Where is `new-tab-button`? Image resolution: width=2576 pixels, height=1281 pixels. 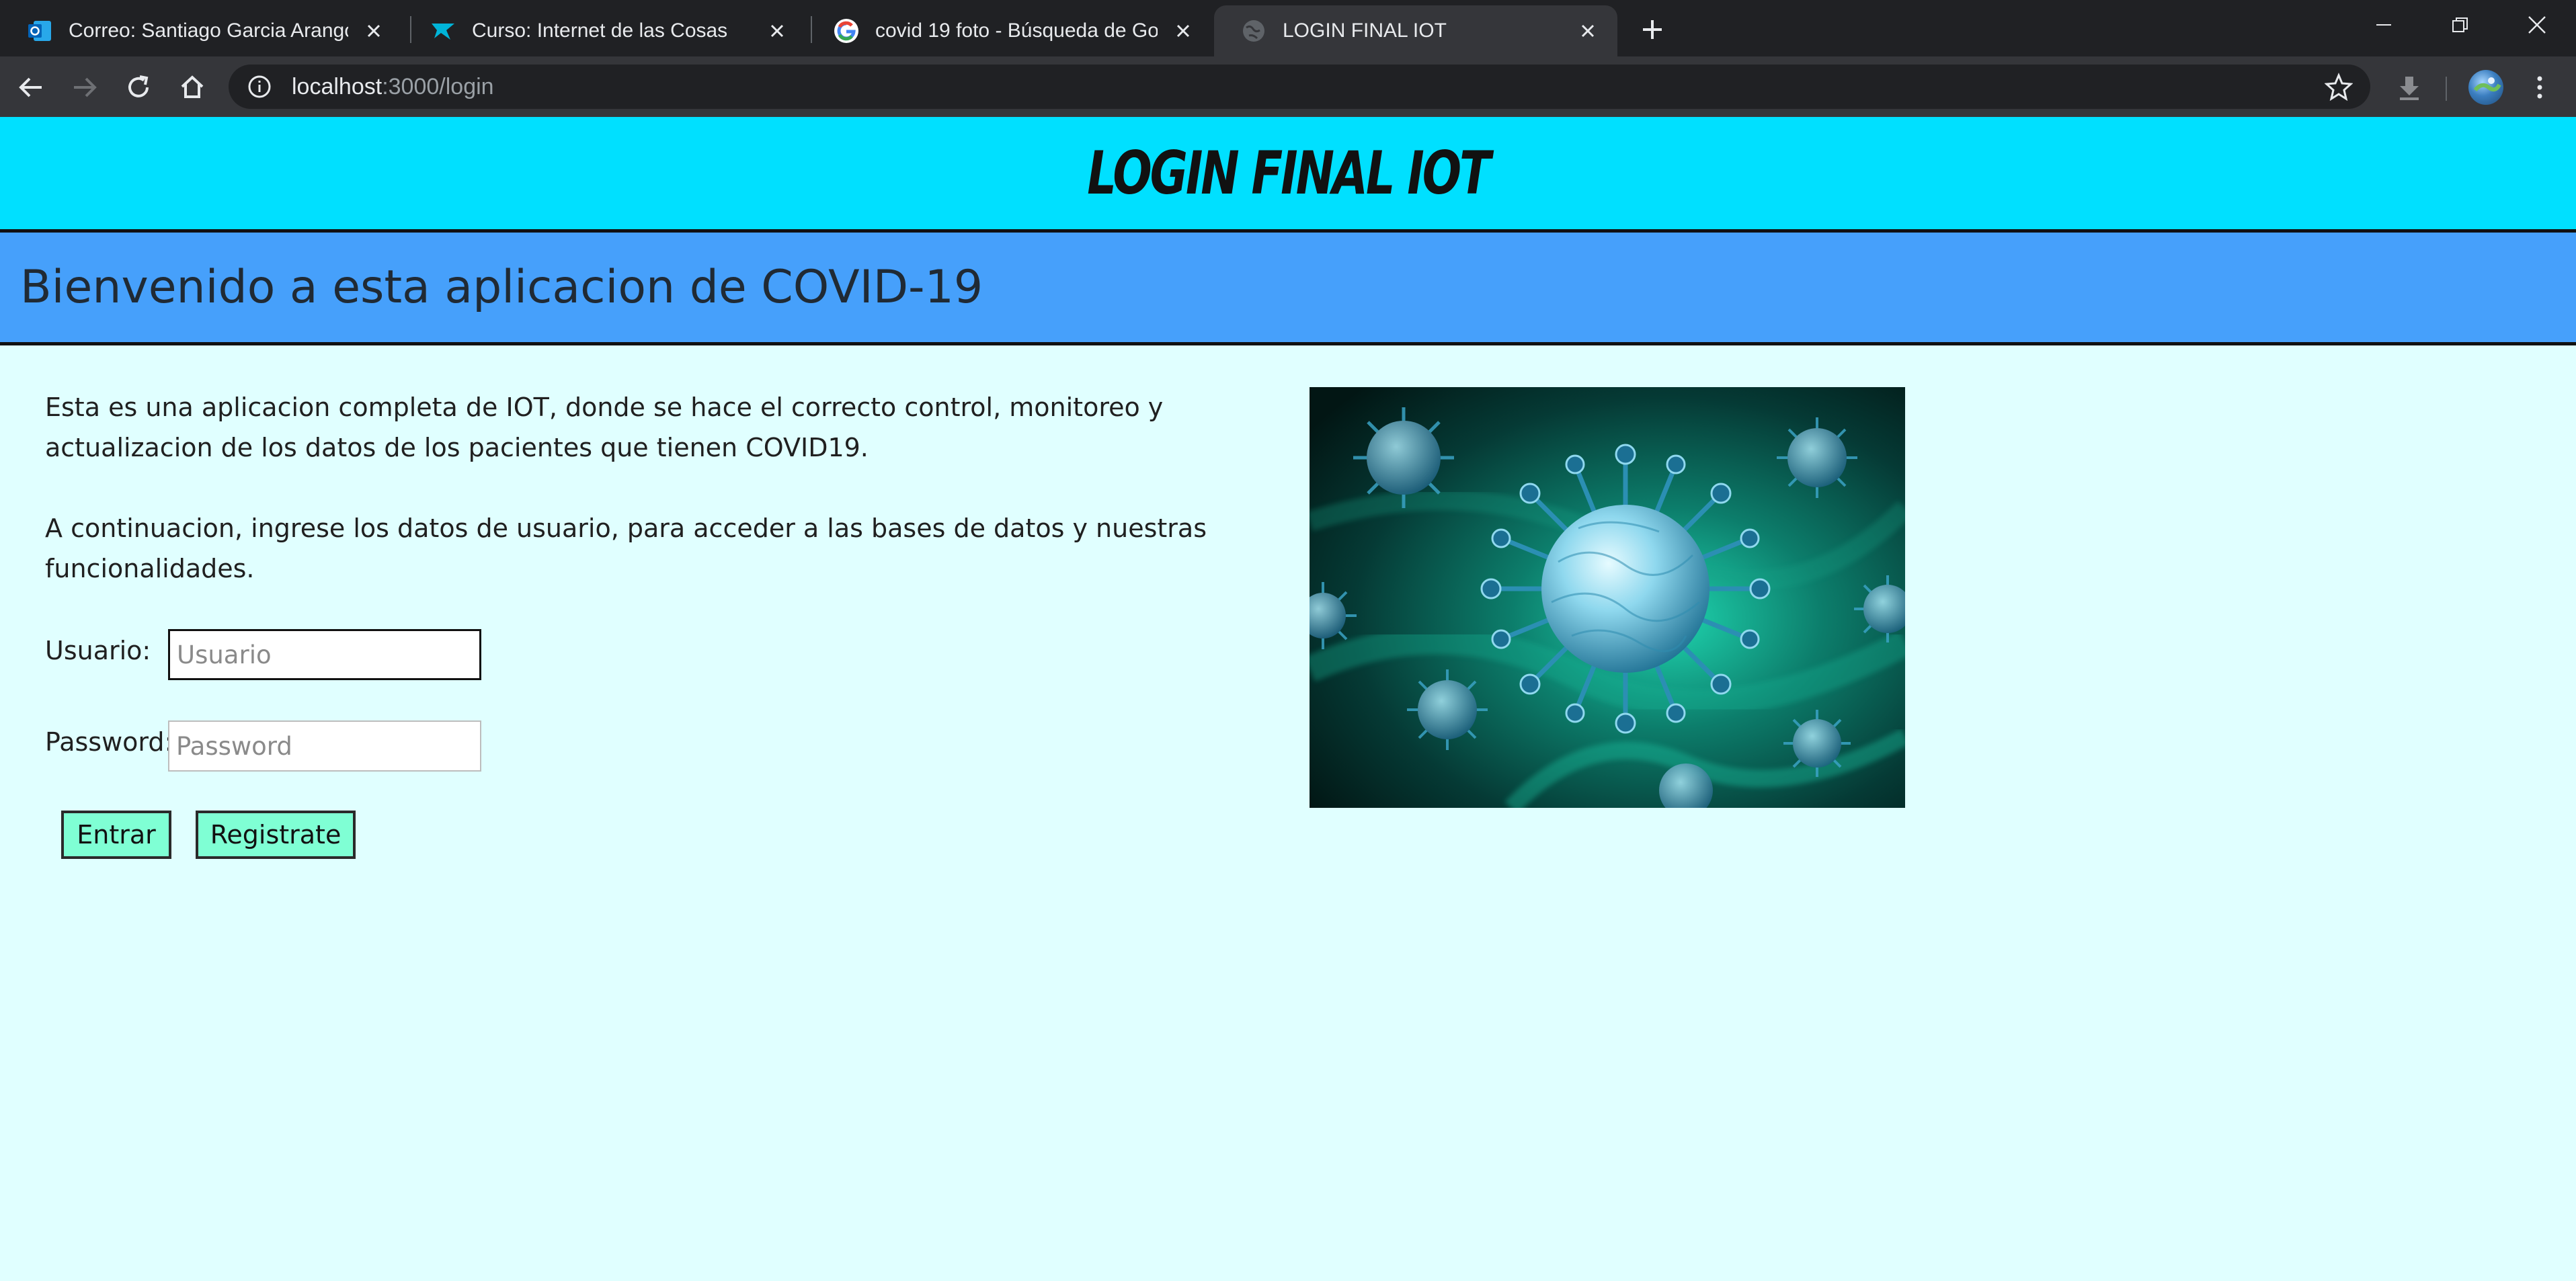
new-tab-button is located at coordinates (1652, 29).